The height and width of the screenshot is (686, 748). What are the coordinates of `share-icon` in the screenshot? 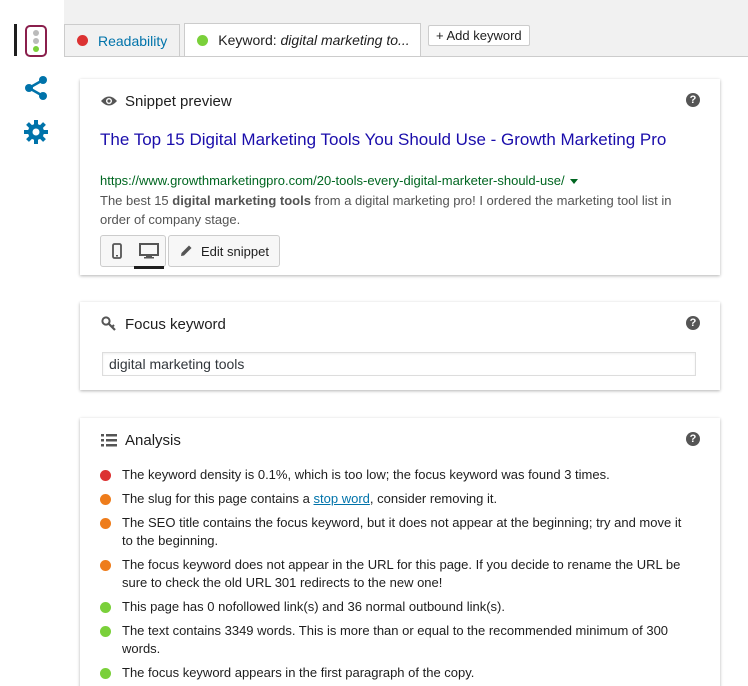 It's located at (36, 88).